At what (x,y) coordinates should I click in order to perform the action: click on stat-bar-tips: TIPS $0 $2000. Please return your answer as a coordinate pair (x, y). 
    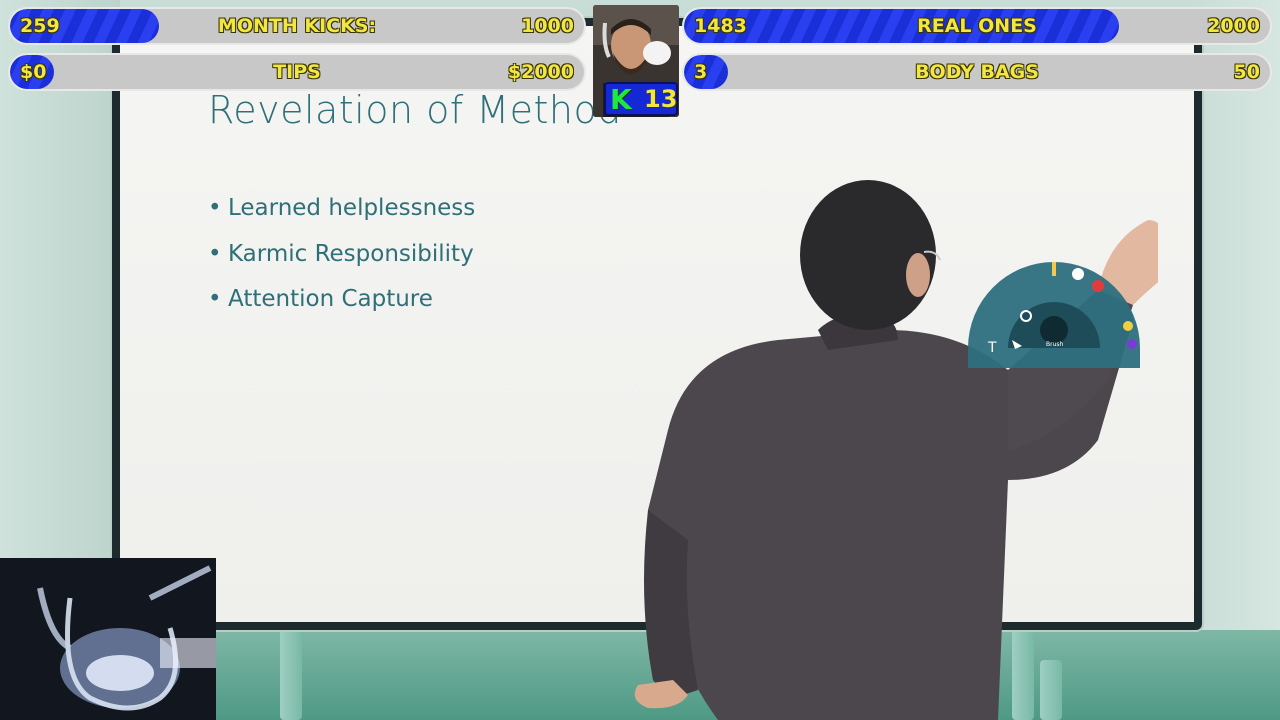
    Looking at the image, I should click on (297, 72).